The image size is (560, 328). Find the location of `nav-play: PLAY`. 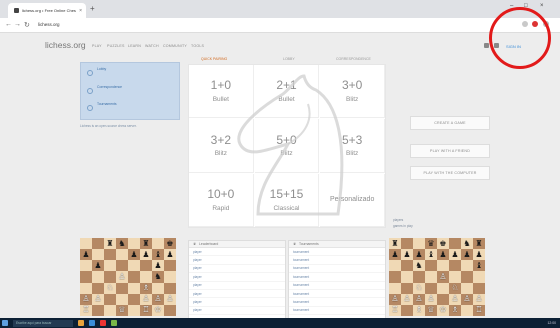

nav-play: PLAY is located at coordinates (97, 46).